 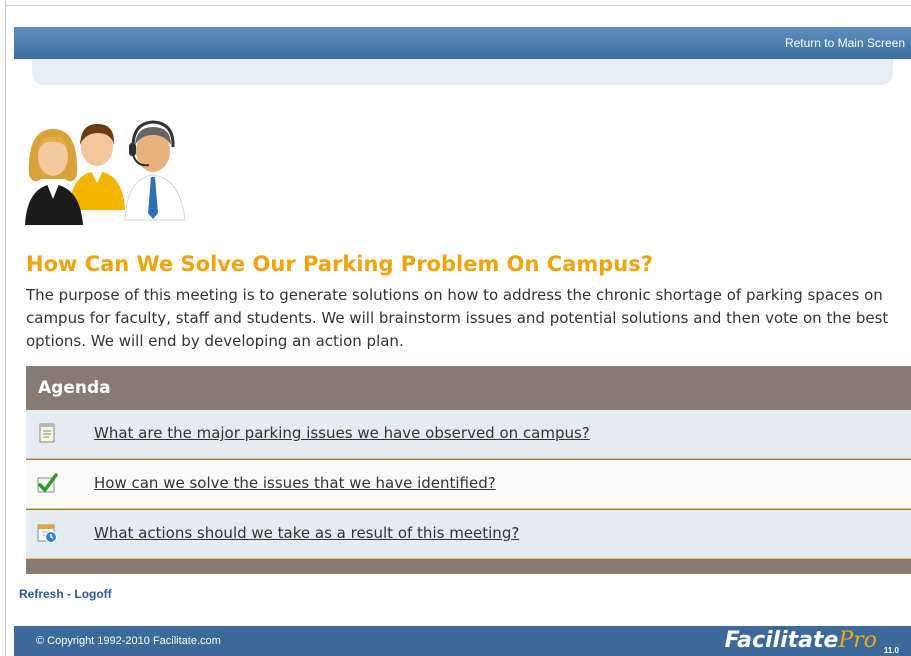 I want to click on notepad-icon, so click(x=47, y=433).